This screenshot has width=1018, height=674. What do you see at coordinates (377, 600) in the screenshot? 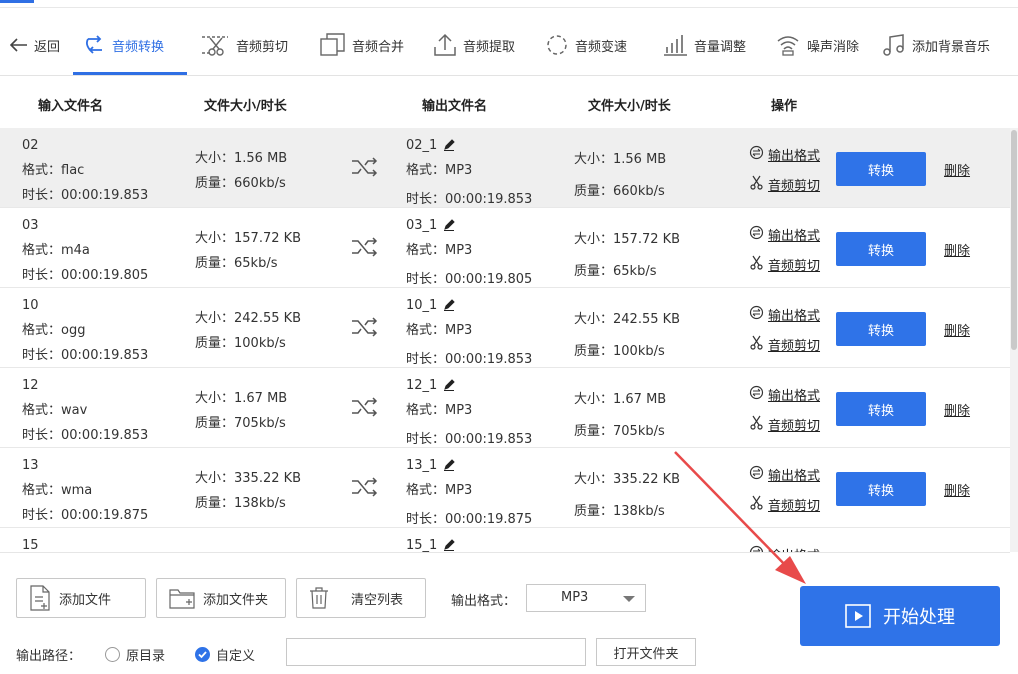
I see `clear-list-label: 清空列表` at bounding box center [377, 600].